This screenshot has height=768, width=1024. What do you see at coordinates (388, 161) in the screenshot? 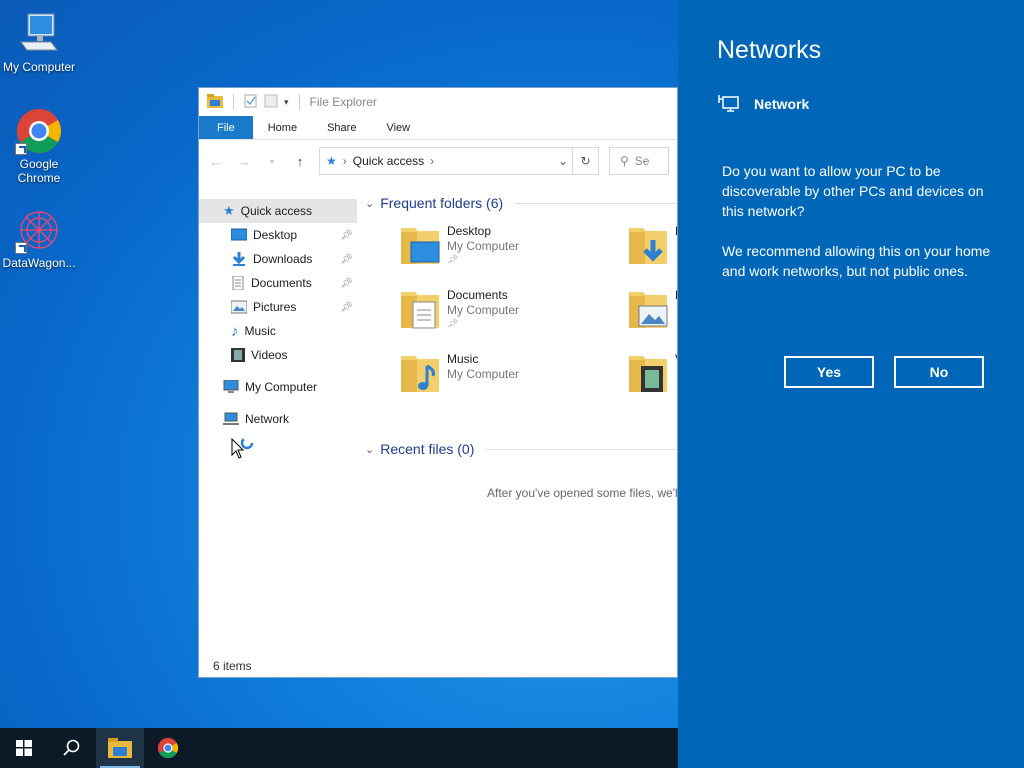
I see `breadcrumb-quick-access: Quick access` at bounding box center [388, 161].